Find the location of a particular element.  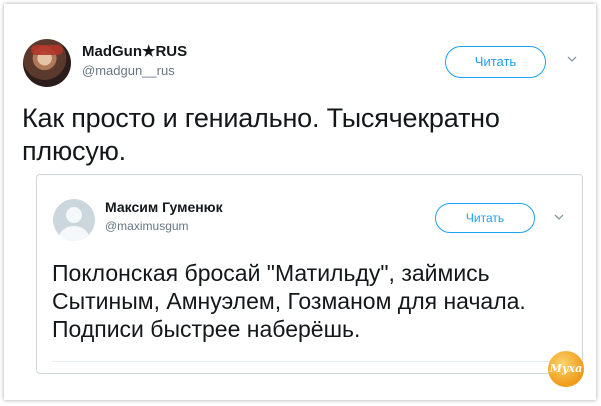

watermark-logo: Муха is located at coordinates (566, 369).